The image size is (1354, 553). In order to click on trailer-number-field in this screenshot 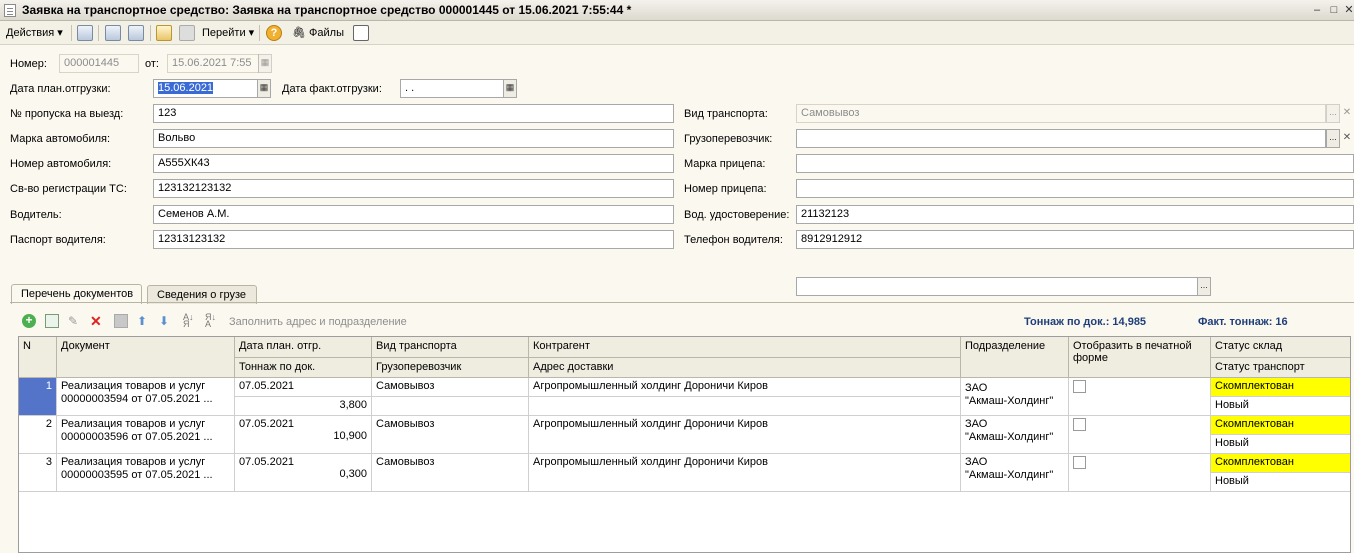, I will do `click(1075, 188)`.